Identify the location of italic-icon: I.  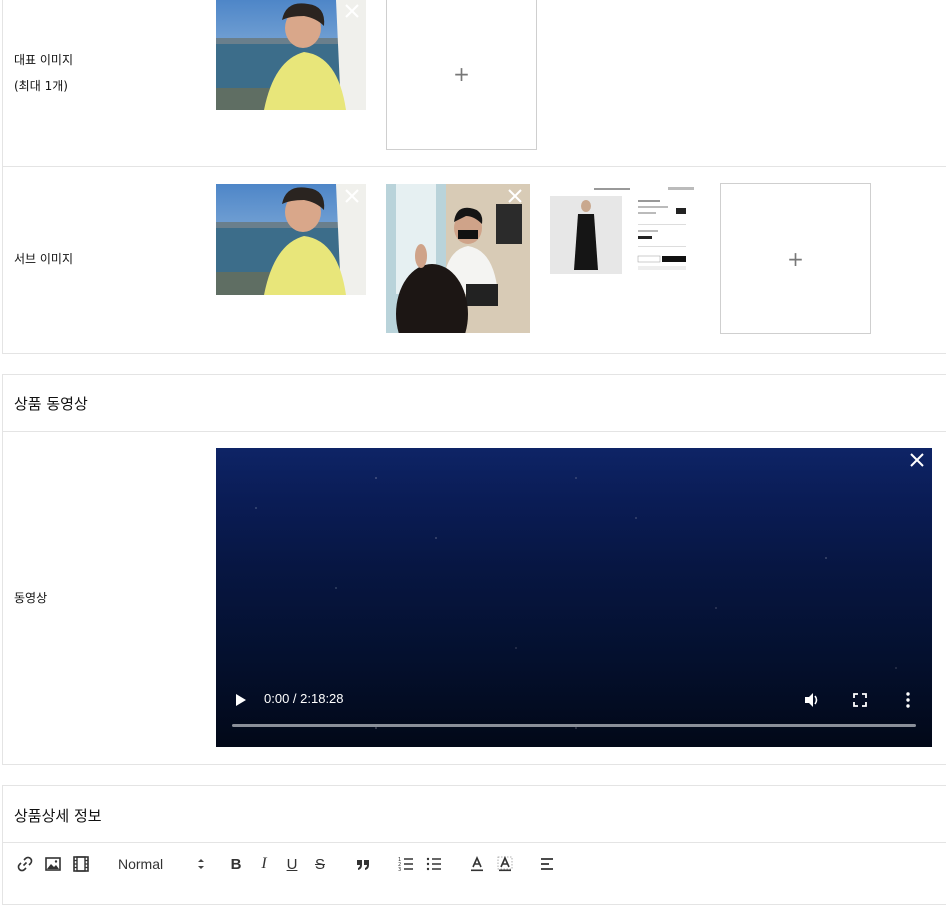
(264, 863).